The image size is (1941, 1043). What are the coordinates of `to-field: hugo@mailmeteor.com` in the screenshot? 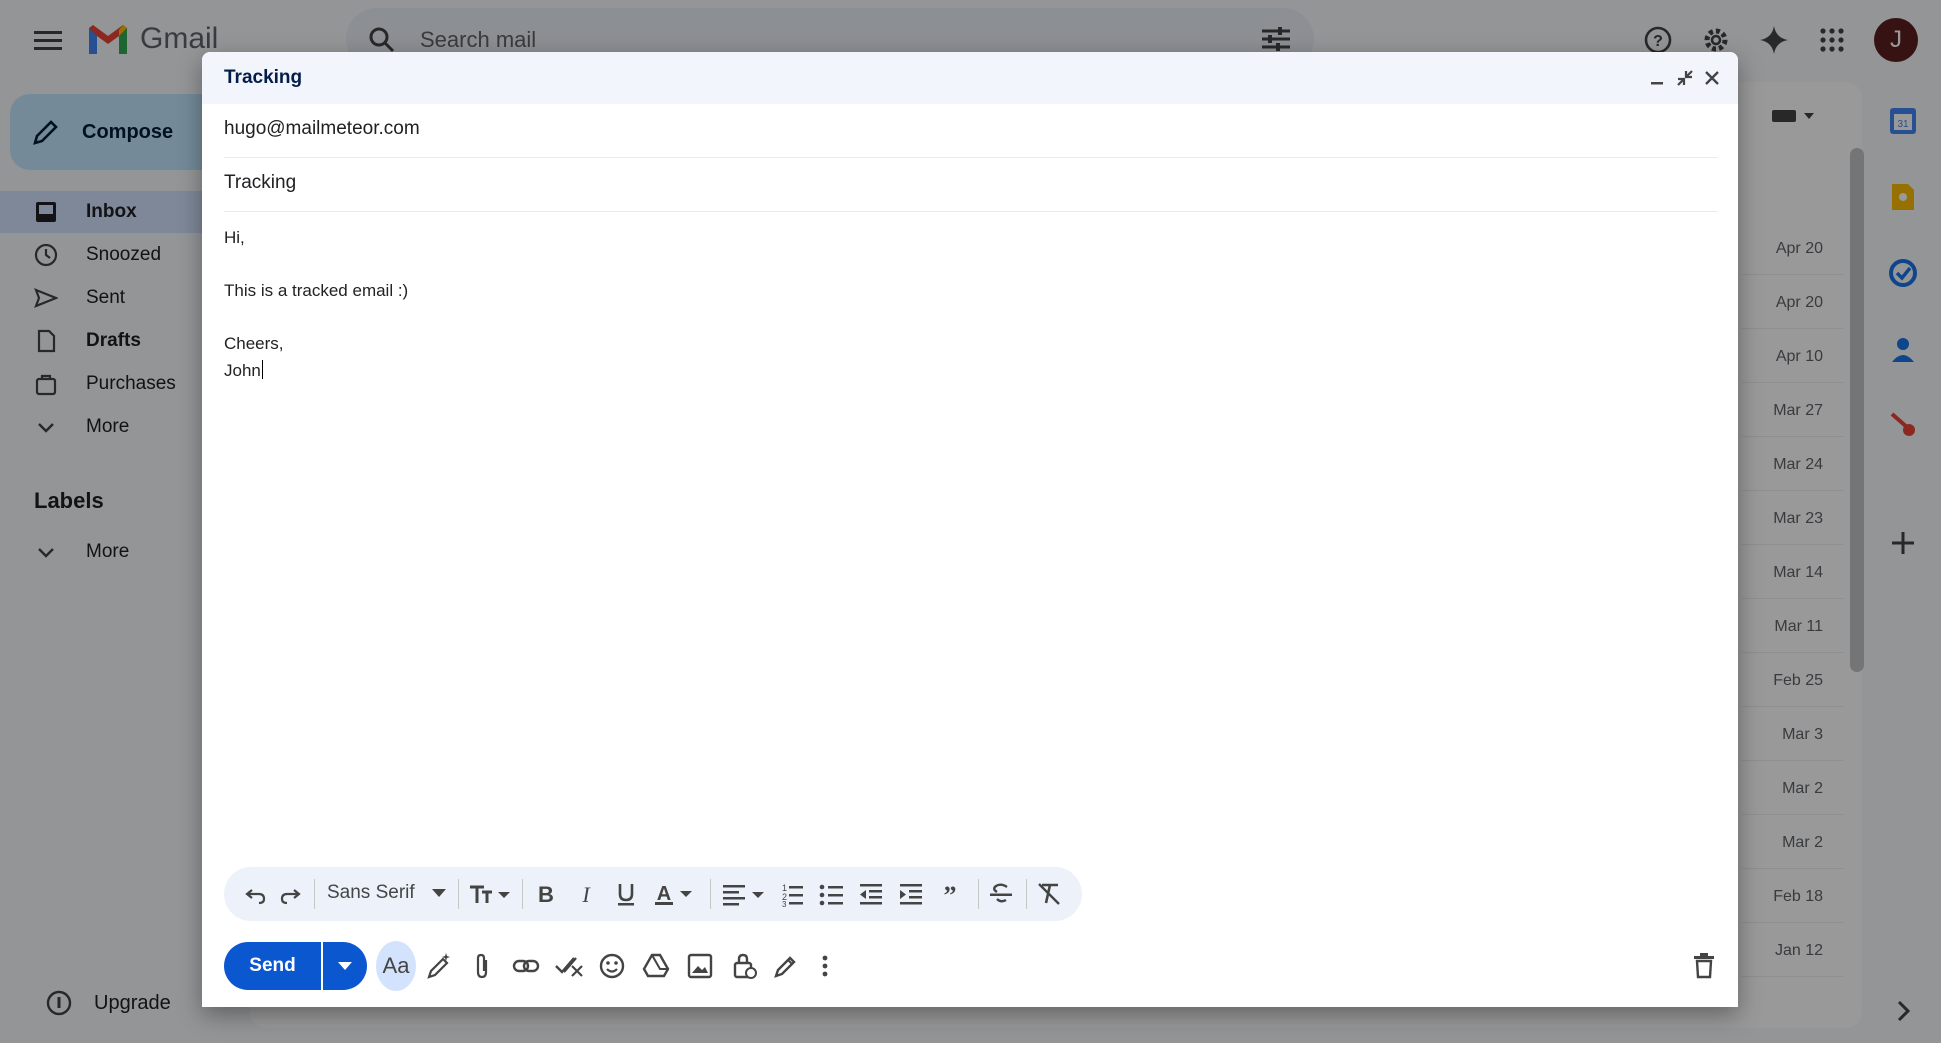 It's located at (971, 131).